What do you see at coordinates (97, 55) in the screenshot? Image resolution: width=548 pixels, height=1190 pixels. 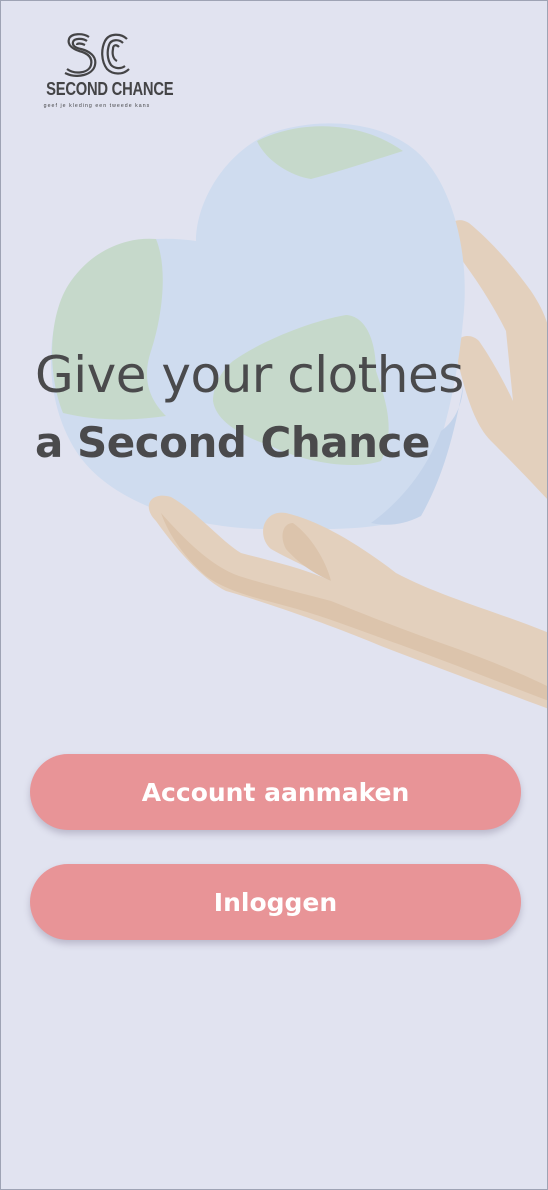 I see `sc-monogram-icon` at bounding box center [97, 55].